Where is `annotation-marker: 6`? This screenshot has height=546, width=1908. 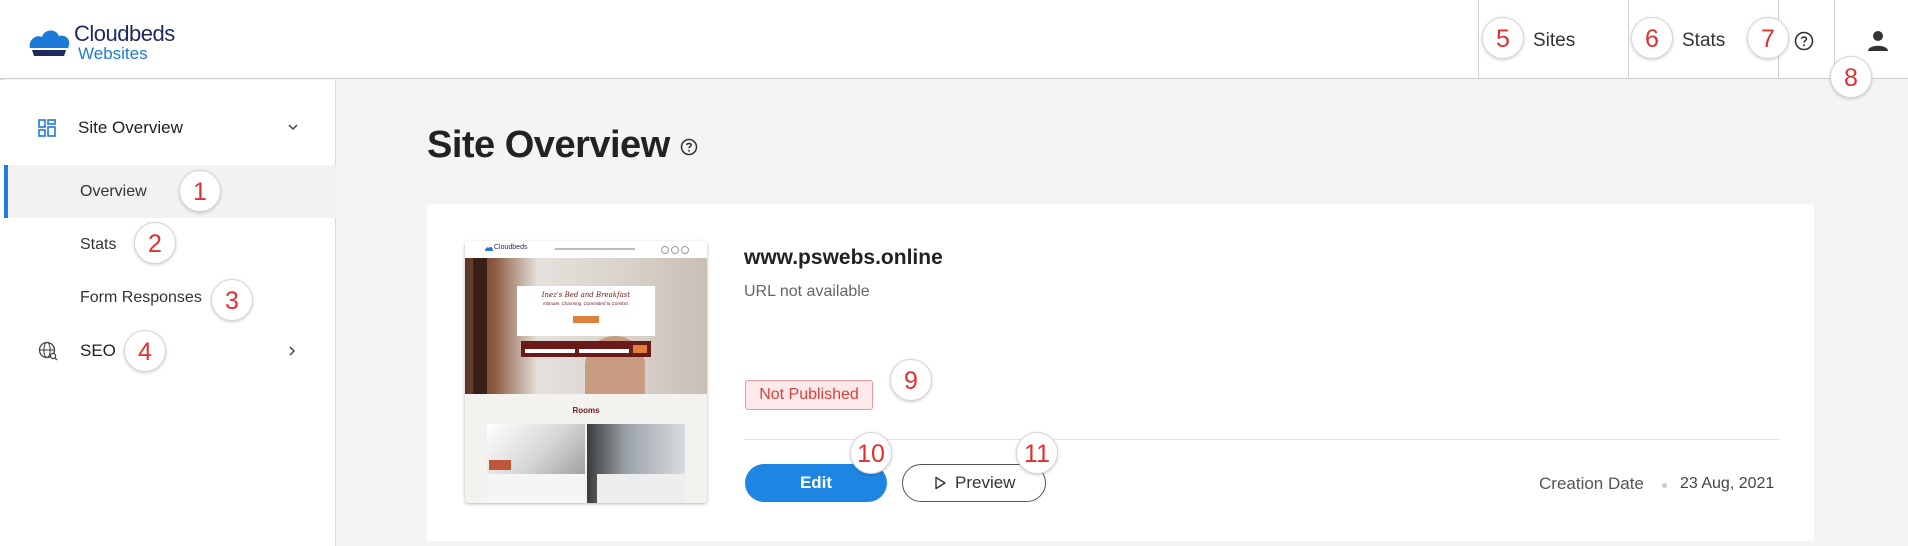 annotation-marker: 6 is located at coordinates (1652, 38).